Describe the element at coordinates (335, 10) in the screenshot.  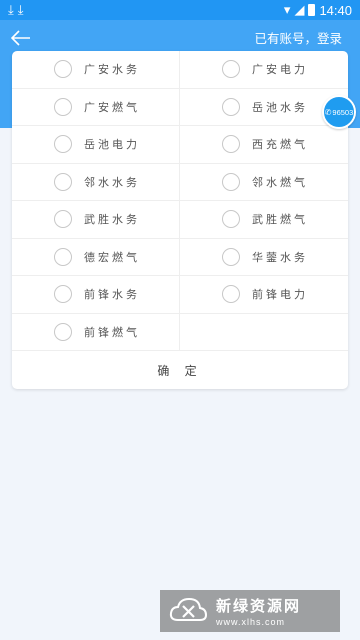
I see `status-time: 14:40` at that location.